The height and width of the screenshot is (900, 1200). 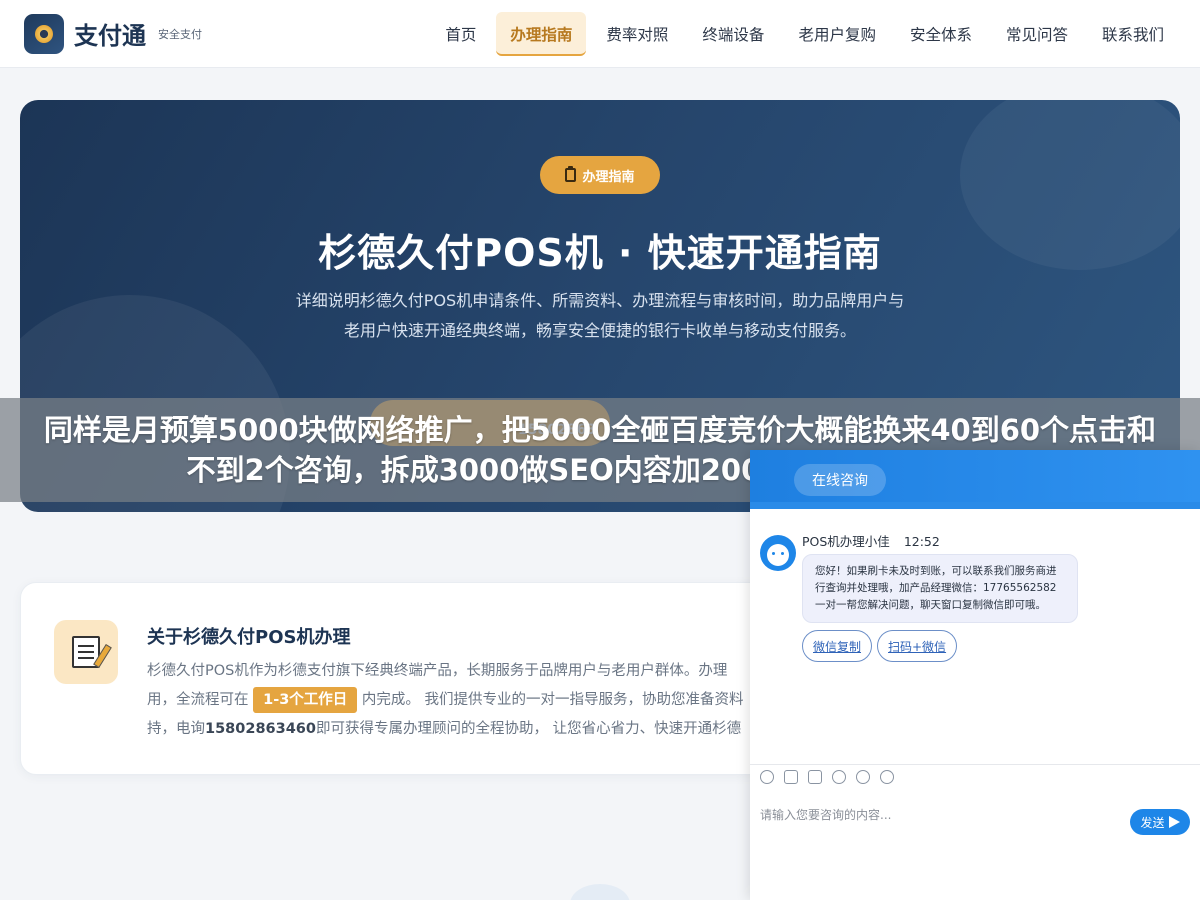 What do you see at coordinates (198, 700) in the screenshot?
I see `about-text-line: 用，全流程可在` at bounding box center [198, 700].